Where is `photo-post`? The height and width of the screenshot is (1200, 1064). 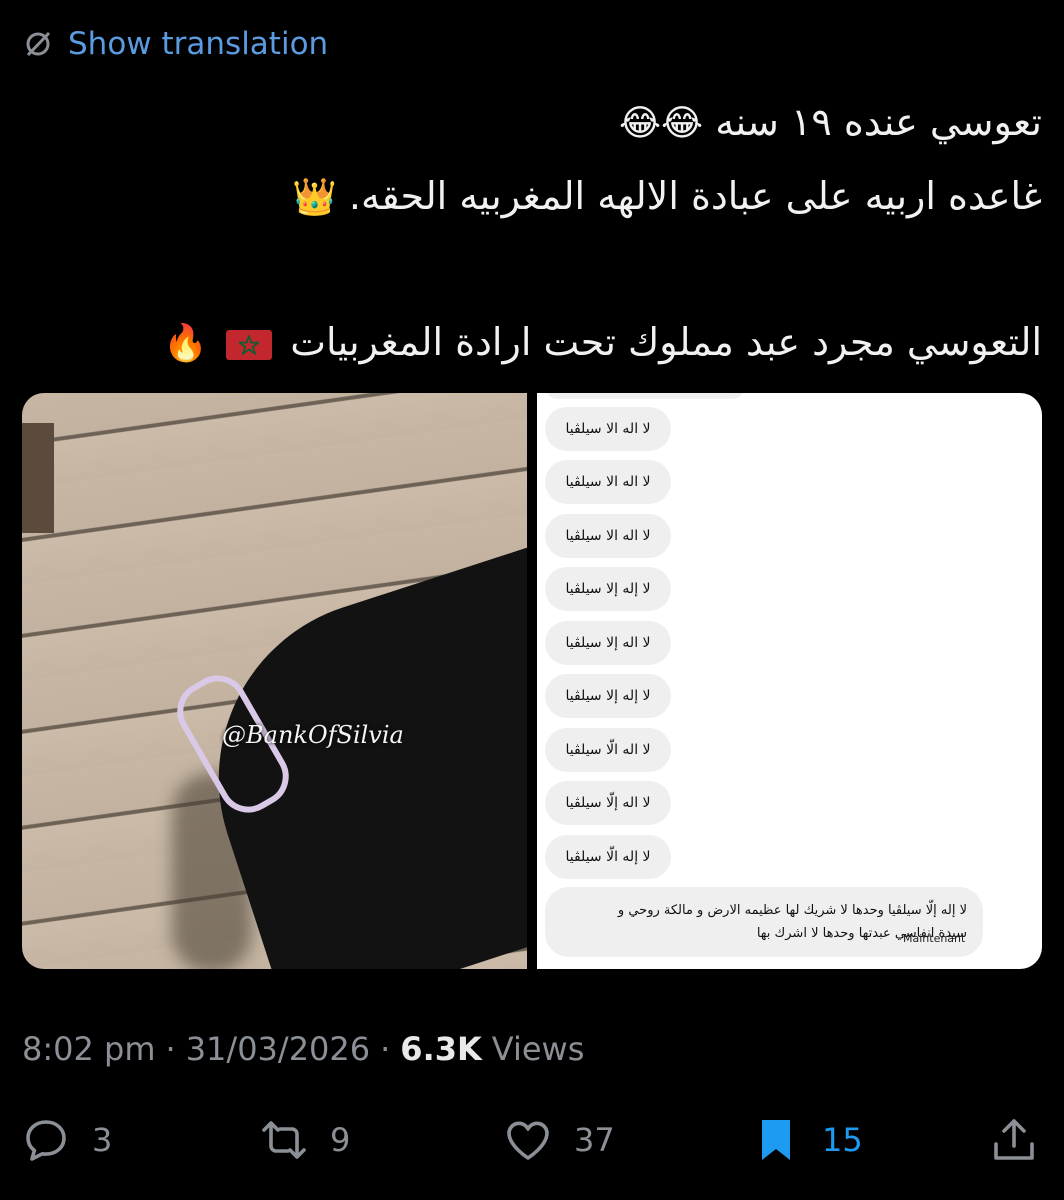
photo-post is located at coordinates (38, 478).